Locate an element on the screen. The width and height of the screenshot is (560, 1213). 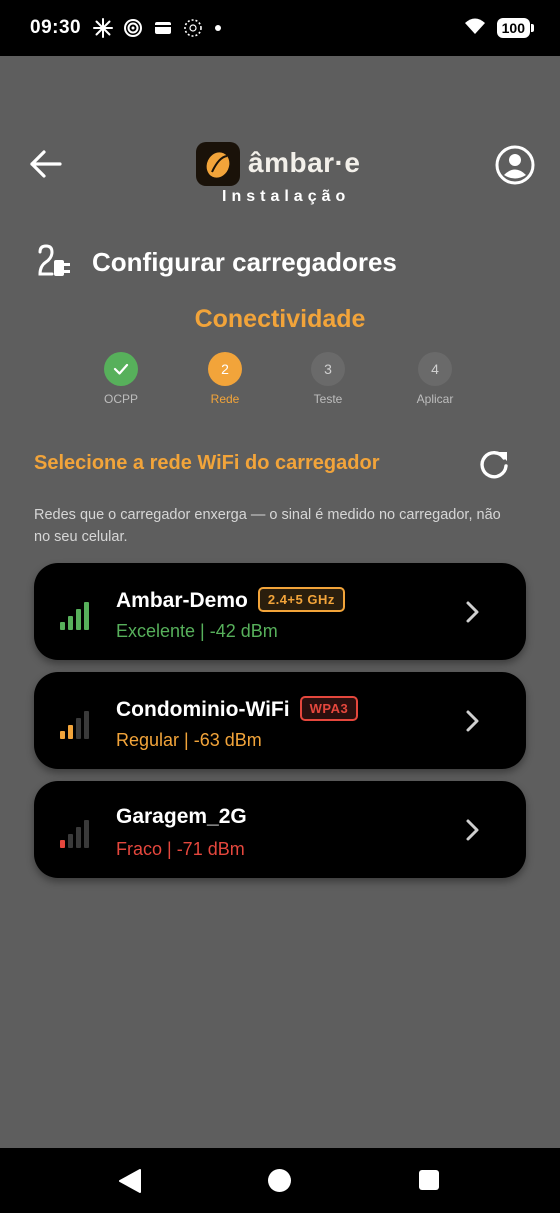
network-item: Garagem_2G Fraco | -71 dBm is located at coordinates (280, 829).